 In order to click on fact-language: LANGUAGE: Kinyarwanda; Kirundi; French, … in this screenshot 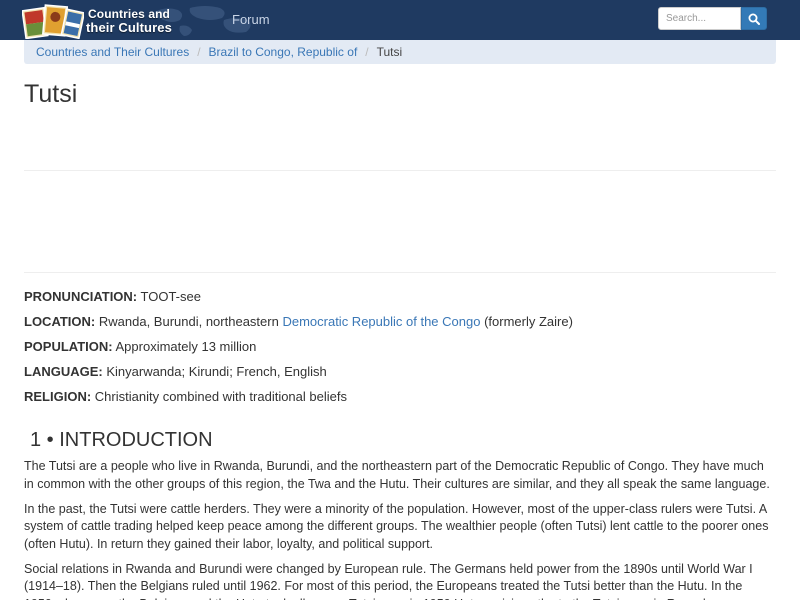, I will do `click(400, 375)`.